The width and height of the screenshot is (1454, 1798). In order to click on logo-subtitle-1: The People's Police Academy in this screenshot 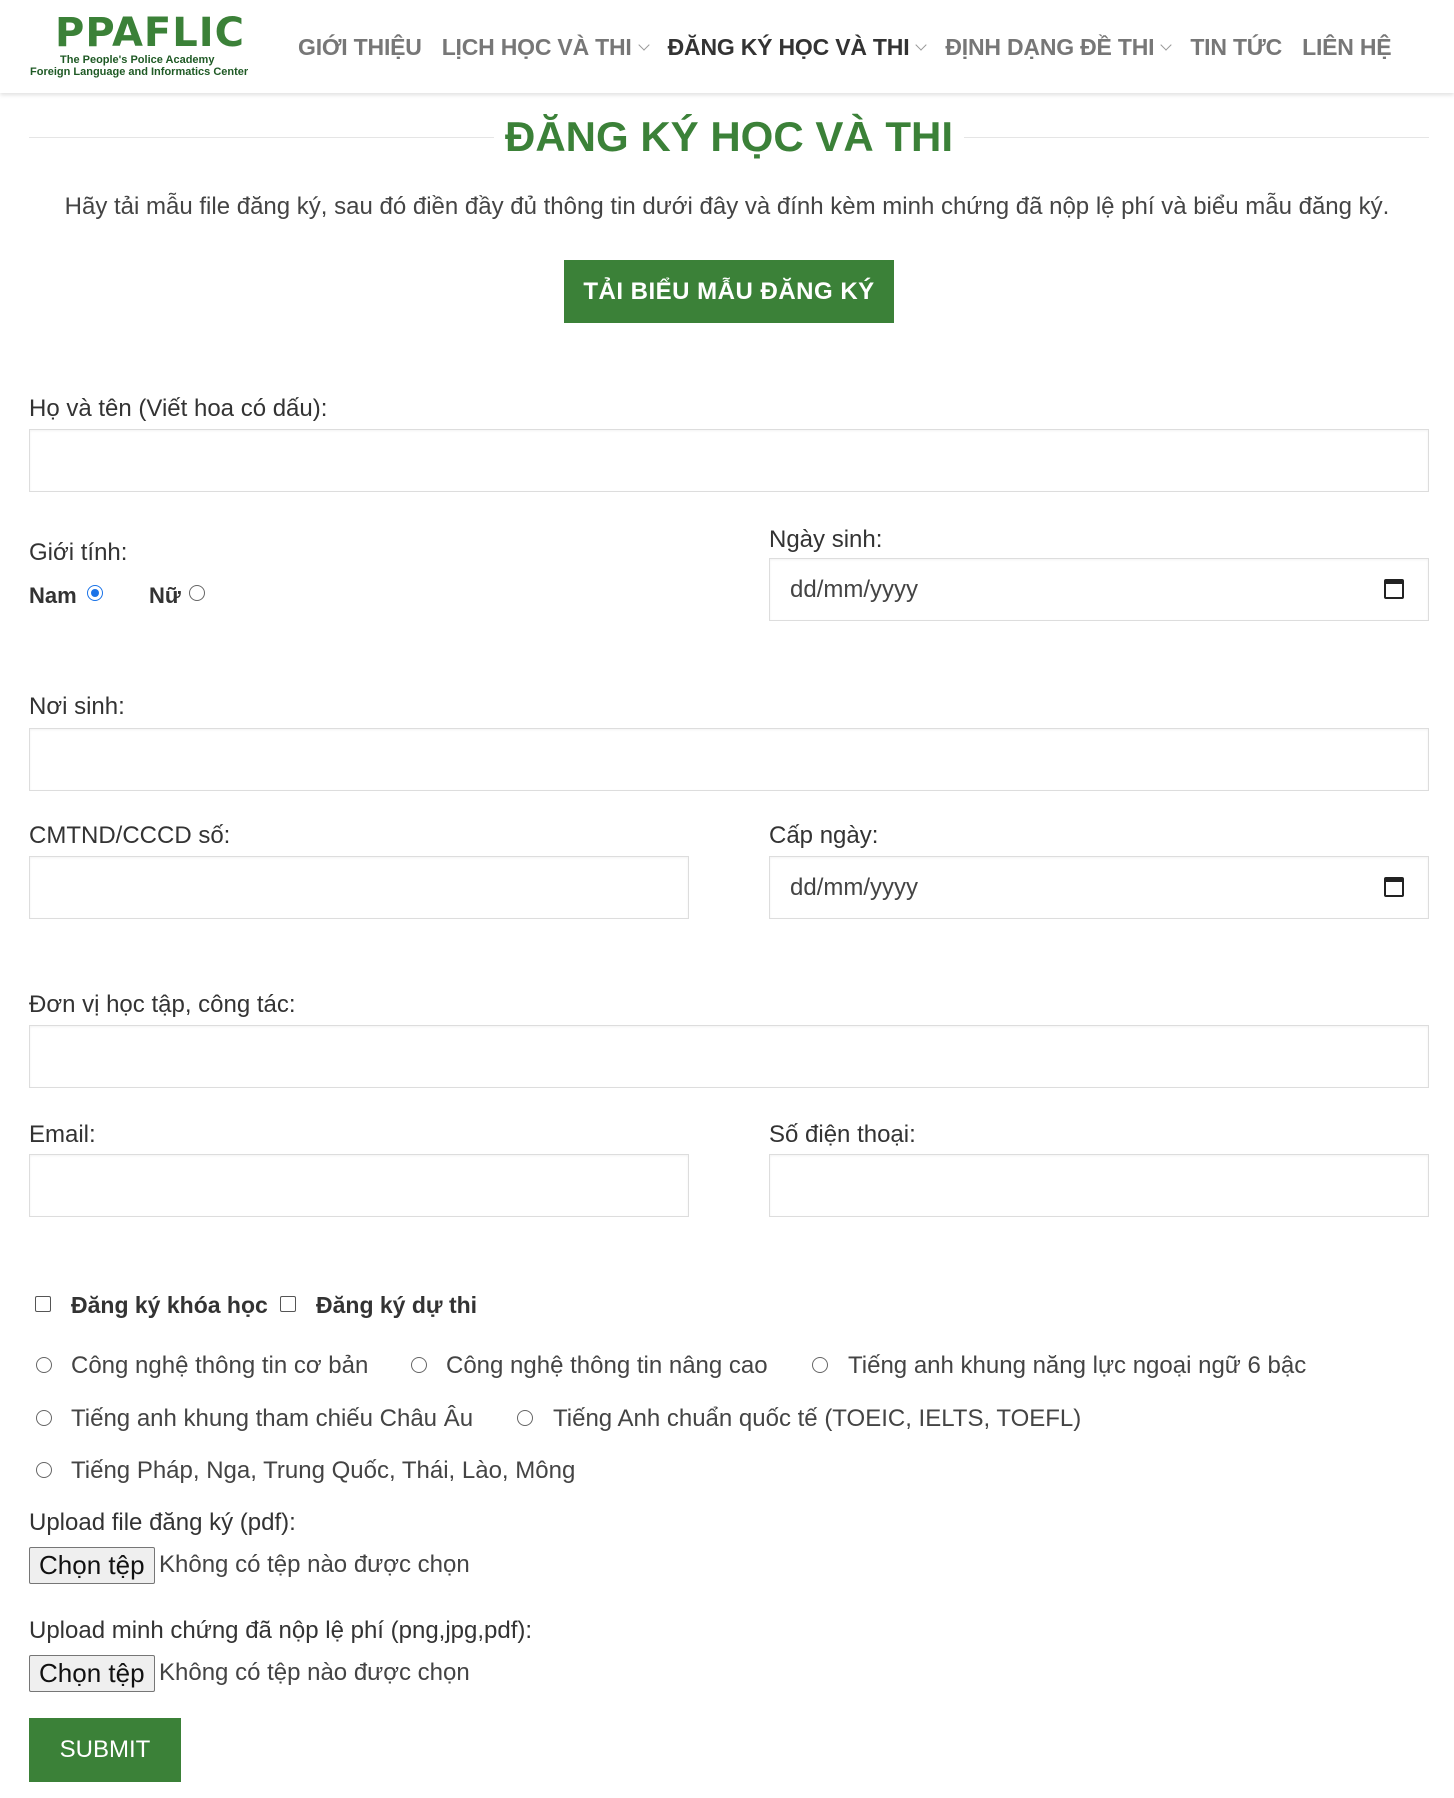, I will do `click(137, 60)`.